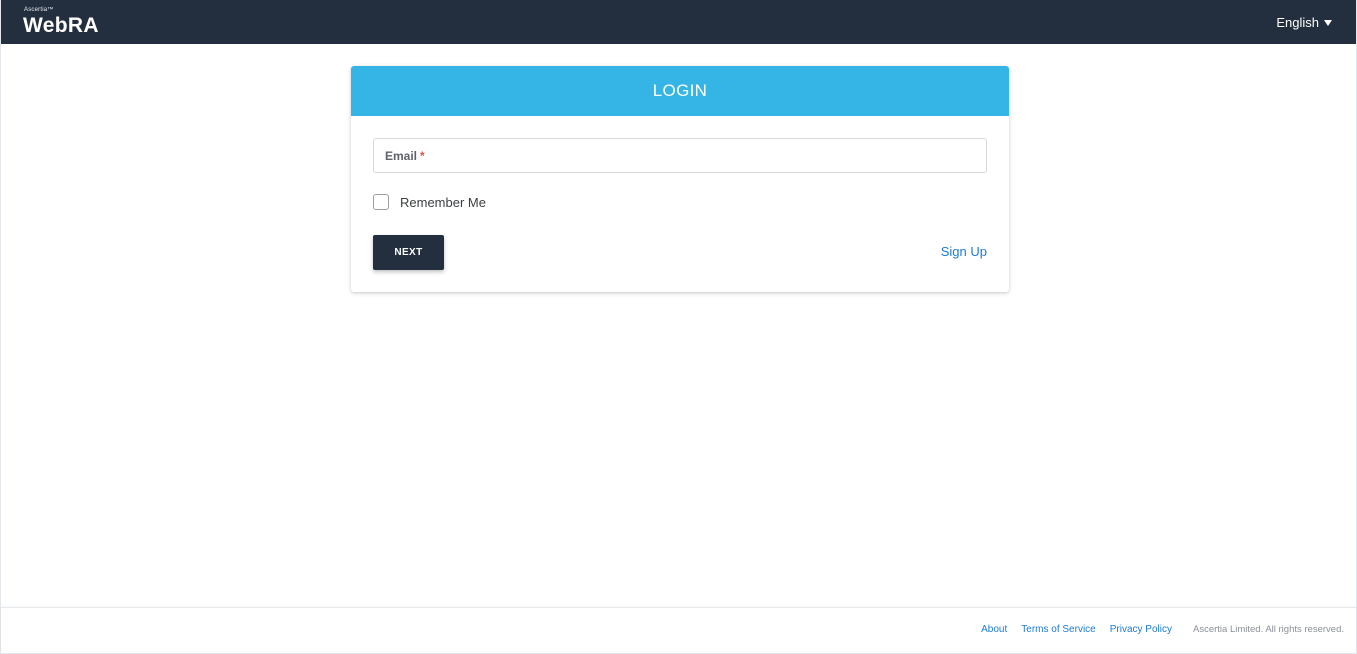 This screenshot has width=1357, height=654. Describe the element at coordinates (61, 25) in the screenshot. I see `brand-main-text: WebRA` at that location.